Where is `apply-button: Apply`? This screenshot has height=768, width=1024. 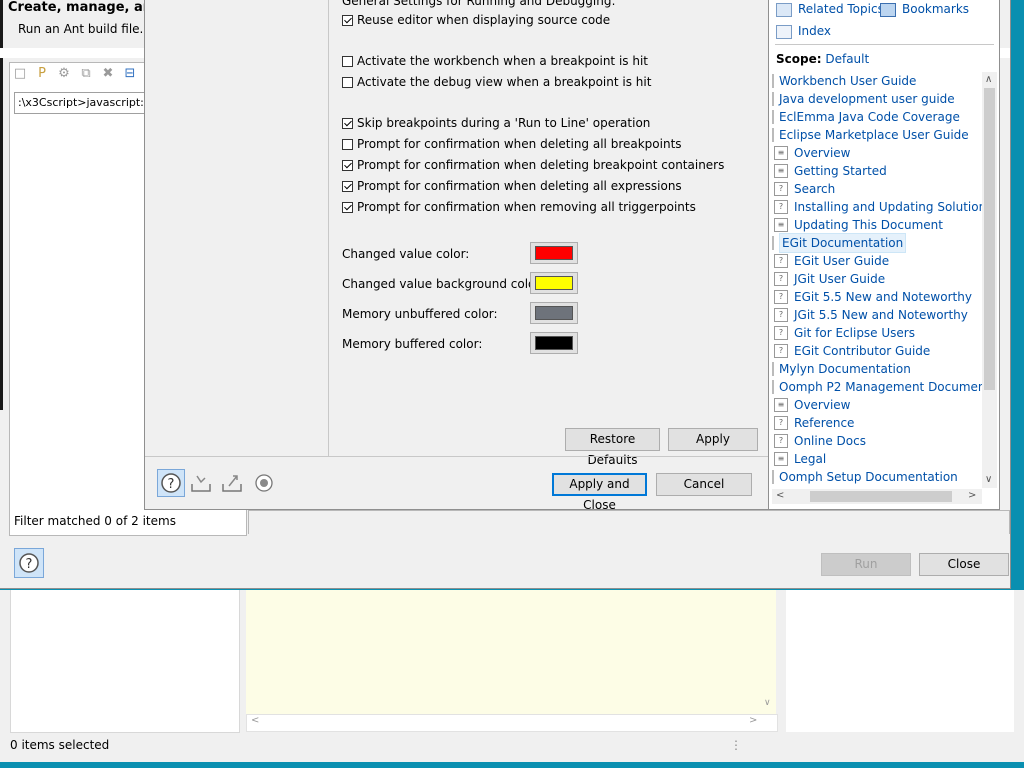 apply-button: Apply is located at coordinates (713, 439).